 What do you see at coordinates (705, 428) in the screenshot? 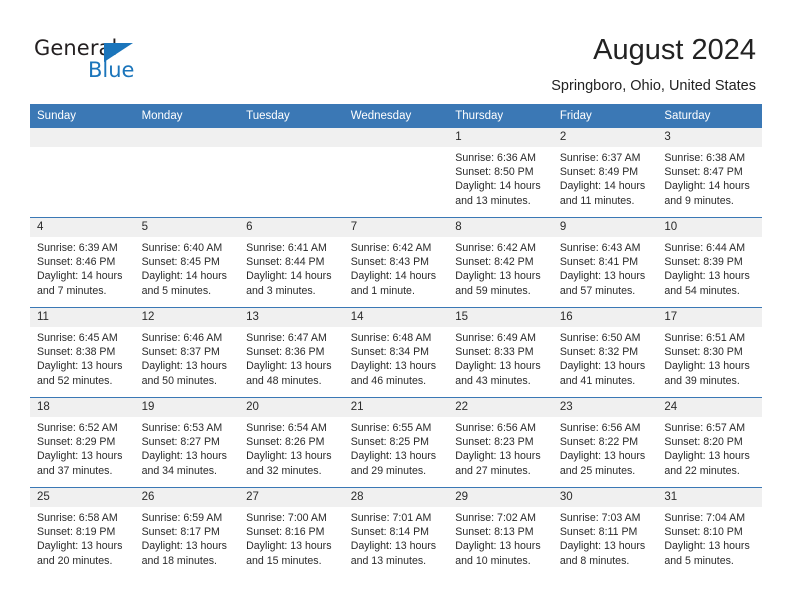
I see `sunrise-text: Sunrise: 6:57 AM` at bounding box center [705, 428].